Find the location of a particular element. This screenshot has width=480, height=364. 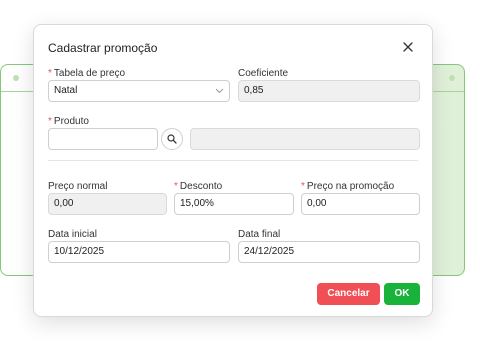

coefficient-value: 0,85 is located at coordinates (254, 90).